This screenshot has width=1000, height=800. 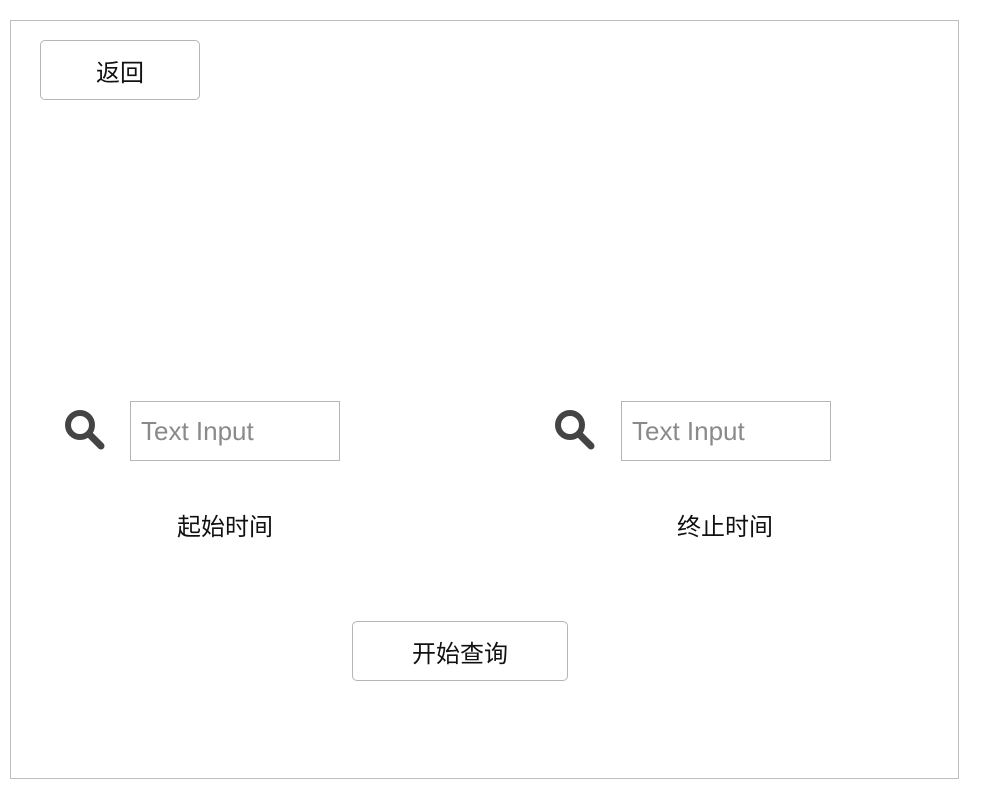 I want to click on end-time-label: 终止时间, so click(x=725, y=527).